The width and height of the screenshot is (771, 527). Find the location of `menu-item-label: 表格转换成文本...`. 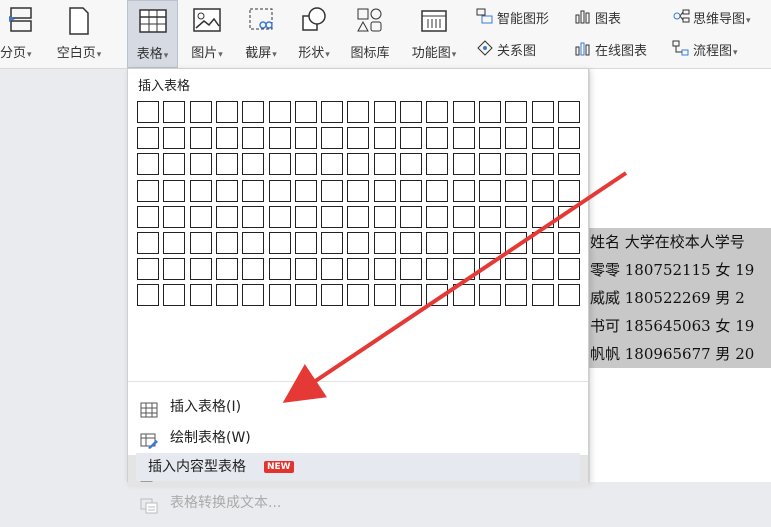

menu-item-label: 表格转换成文本... is located at coordinates (226, 503).